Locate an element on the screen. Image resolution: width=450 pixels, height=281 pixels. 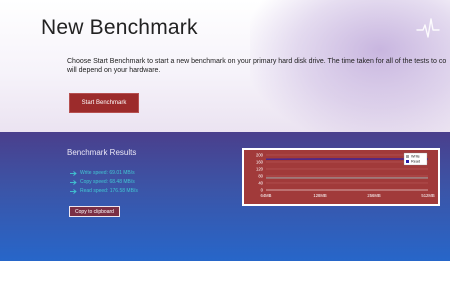
x-tick-label: 512MB is located at coordinates (427, 195).